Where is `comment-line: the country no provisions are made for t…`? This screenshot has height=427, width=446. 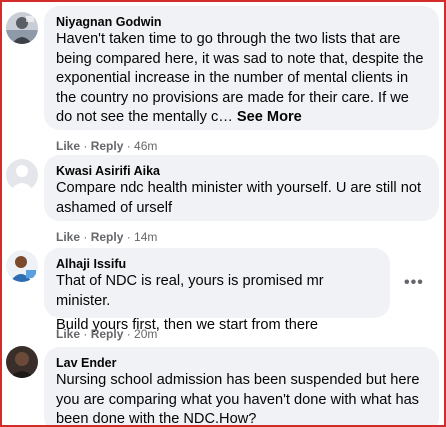
comment-line: the country no provisions are made for t… is located at coordinates (232, 97).